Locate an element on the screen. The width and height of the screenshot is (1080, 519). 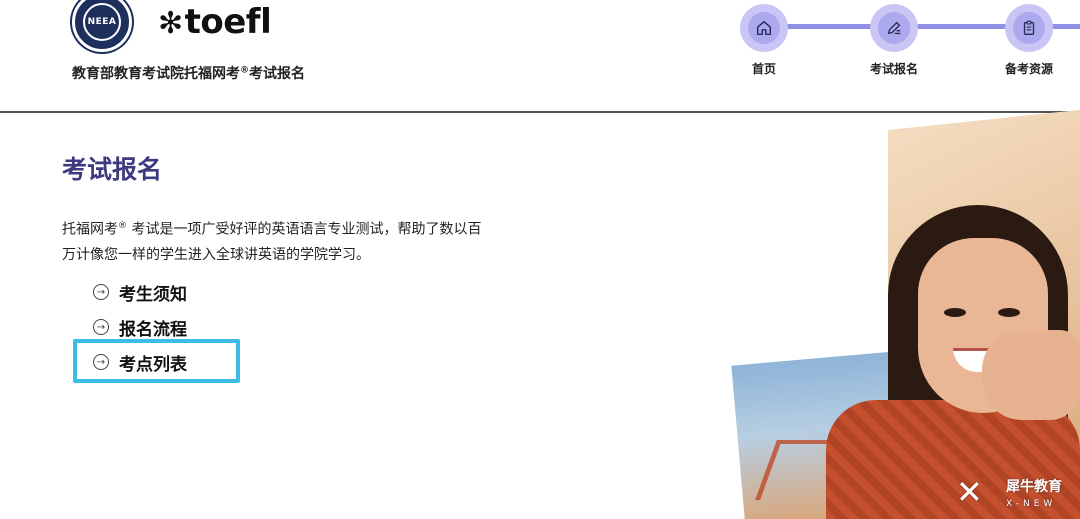
clipboard-icon is located at coordinates (1029, 27).